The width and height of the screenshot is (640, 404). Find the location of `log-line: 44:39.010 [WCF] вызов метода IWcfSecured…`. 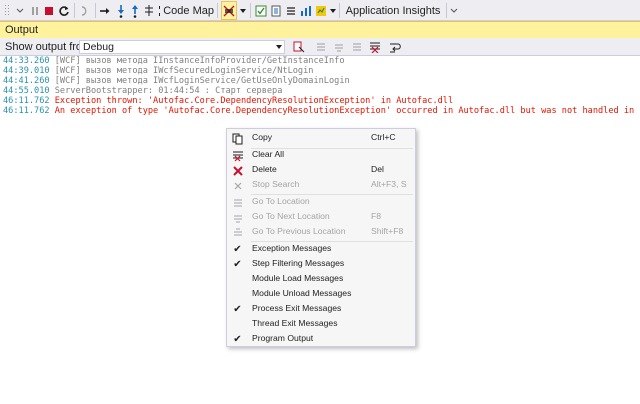

log-line: 44:39.010 [WCF] вызов метода IWcfSecured… is located at coordinates (158, 71).